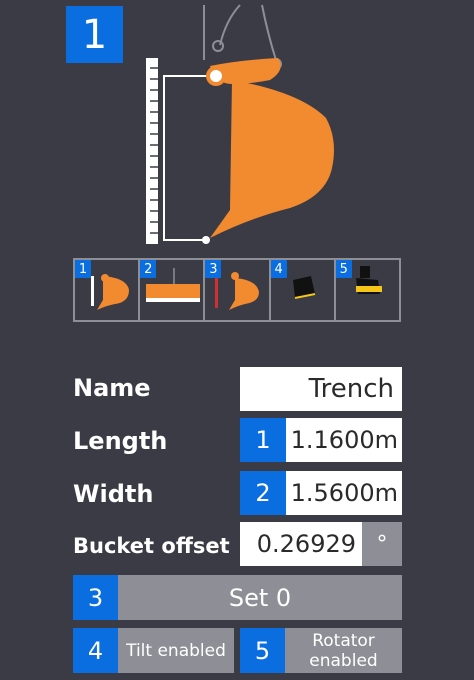 The height and width of the screenshot is (680, 474). Describe the element at coordinates (206, 240) in the screenshot. I see `tip-point` at that location.